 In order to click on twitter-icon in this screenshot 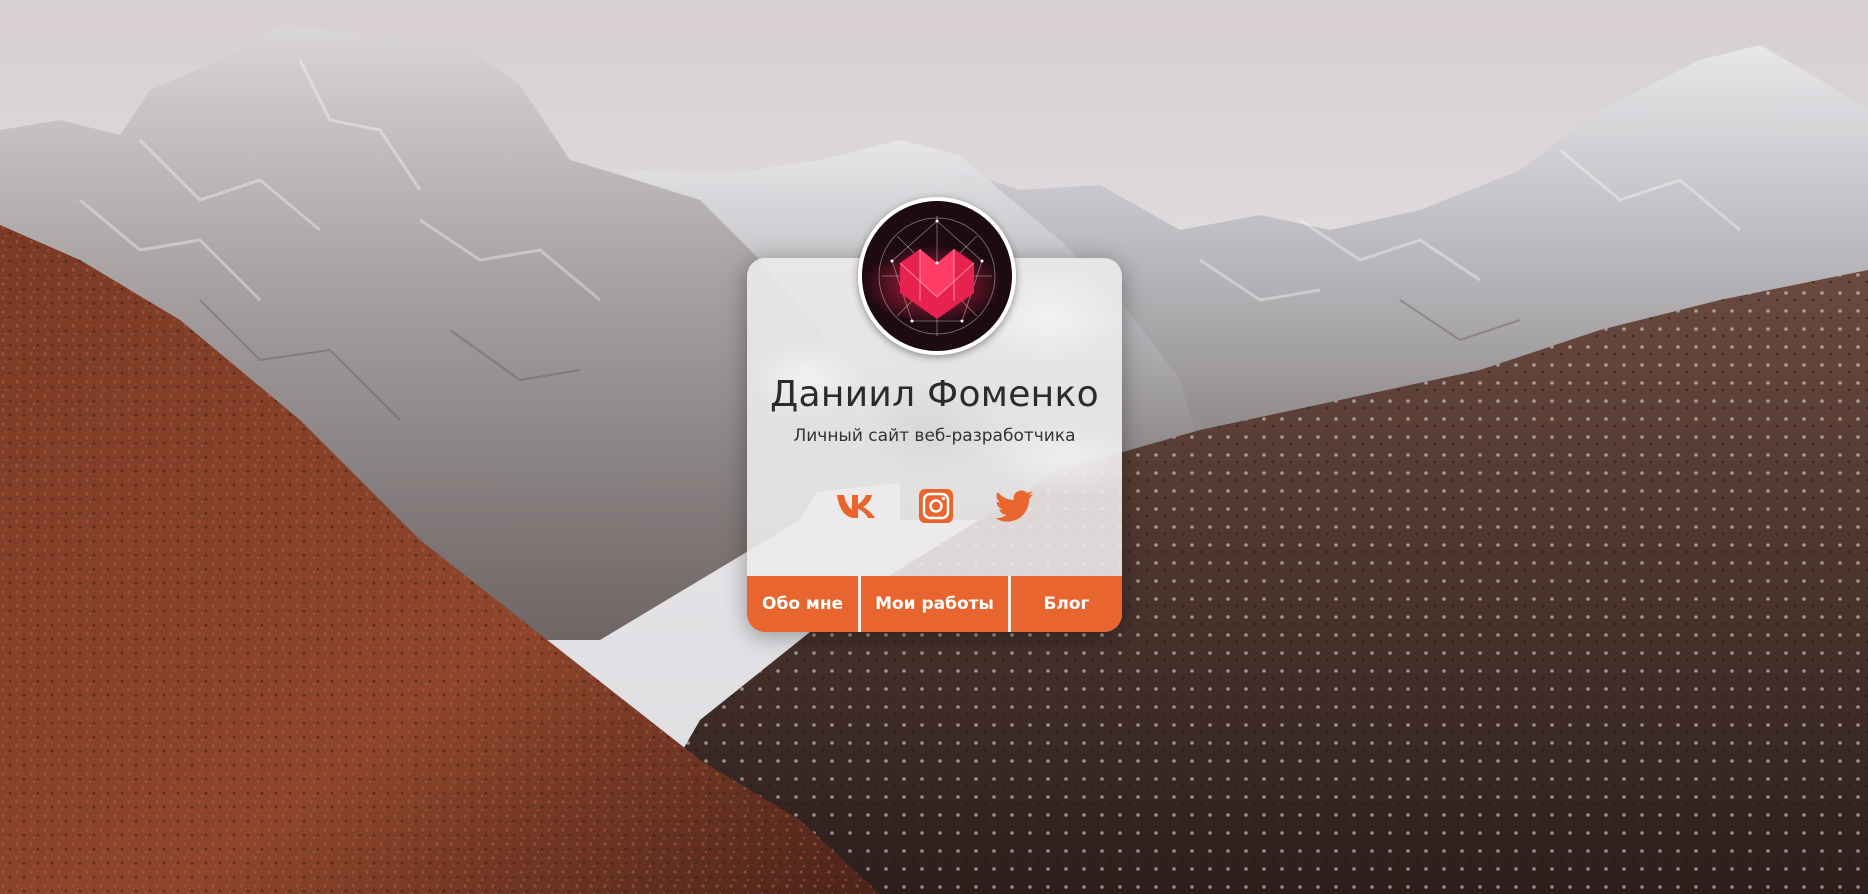, I will do `click(1014, 506)`.